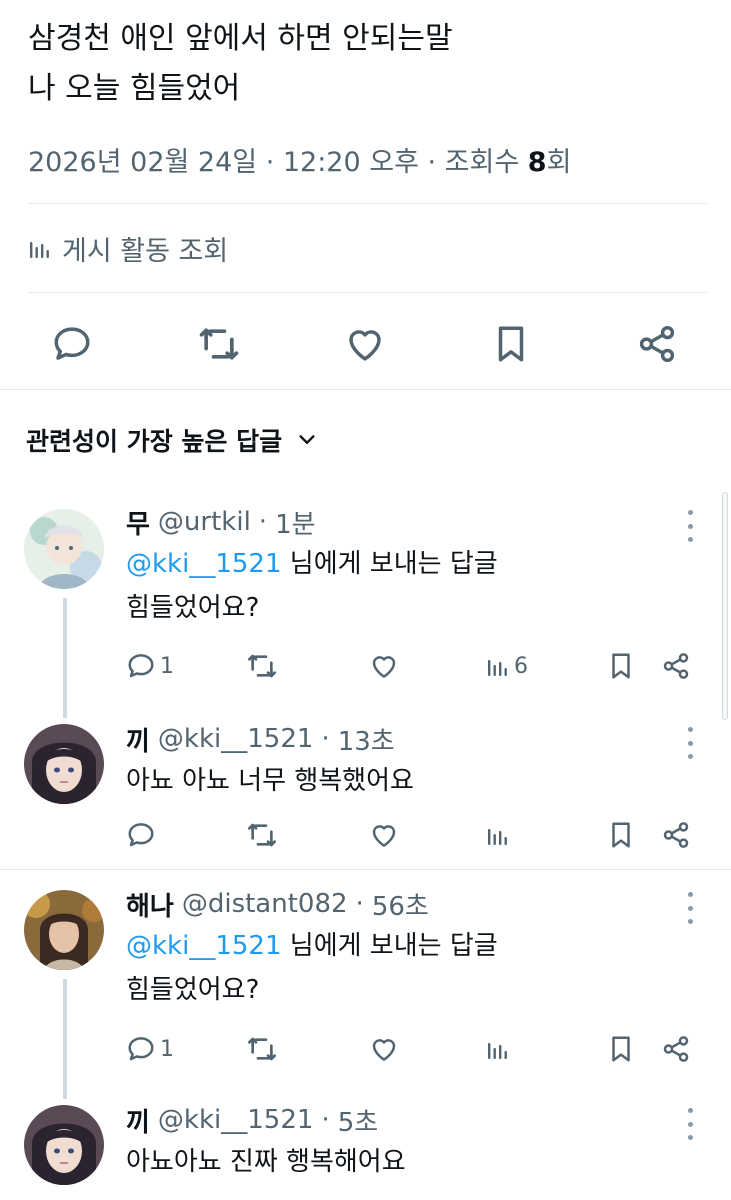  I want to click on views-button: 6, so click(507, 666).